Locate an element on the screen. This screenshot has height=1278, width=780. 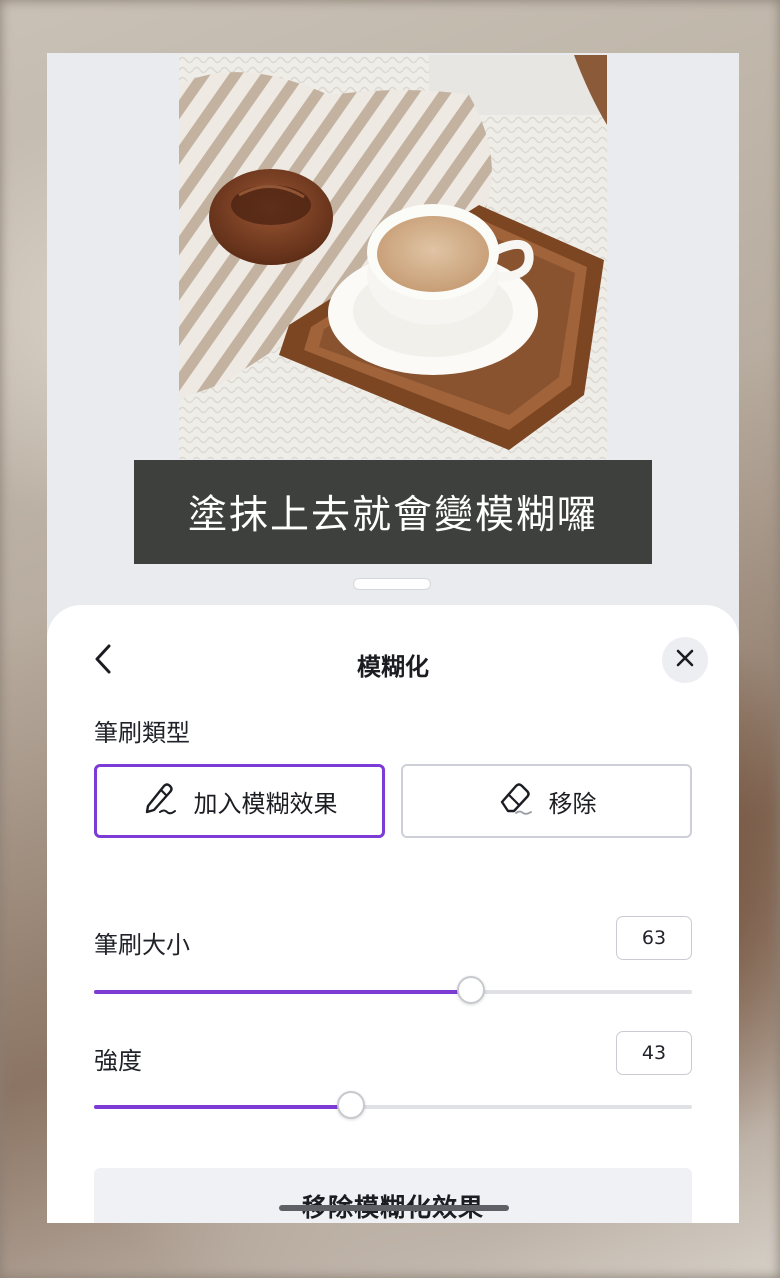
intensity-value: 43 is located at coordinates (654, 1053).